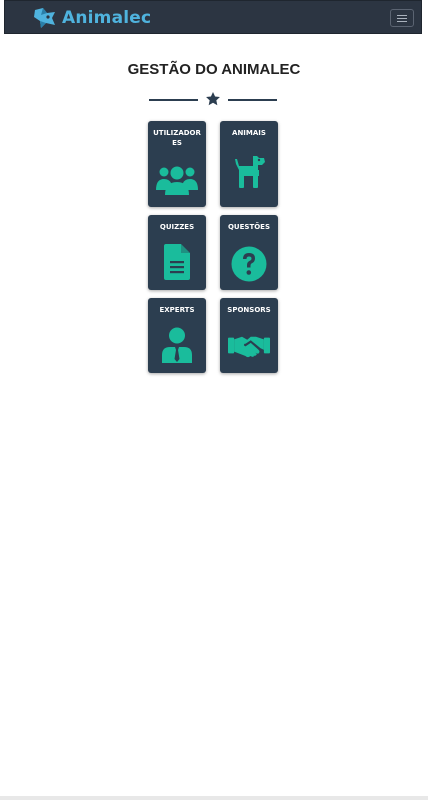 The image size is (428, 800). I want to click on dog-icon, so click(250, 172).